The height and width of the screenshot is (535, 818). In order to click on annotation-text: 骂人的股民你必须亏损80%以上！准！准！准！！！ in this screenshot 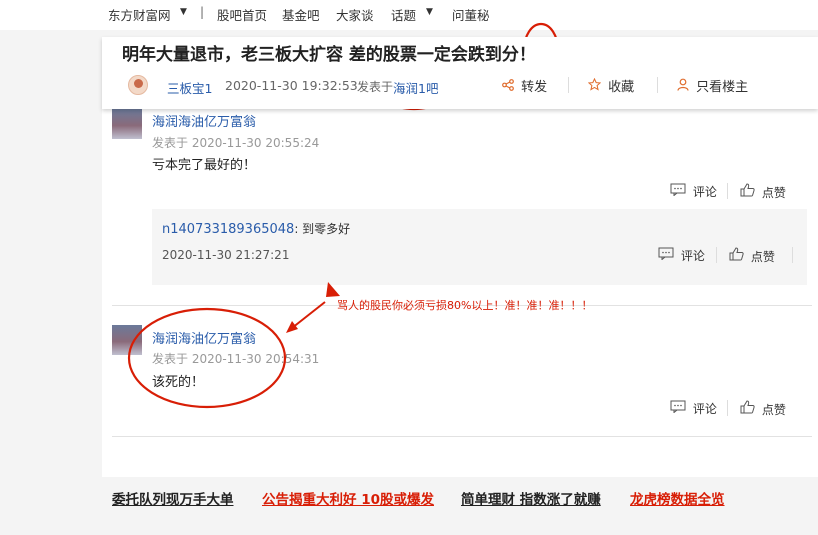, I will do `click(465, 305)`.